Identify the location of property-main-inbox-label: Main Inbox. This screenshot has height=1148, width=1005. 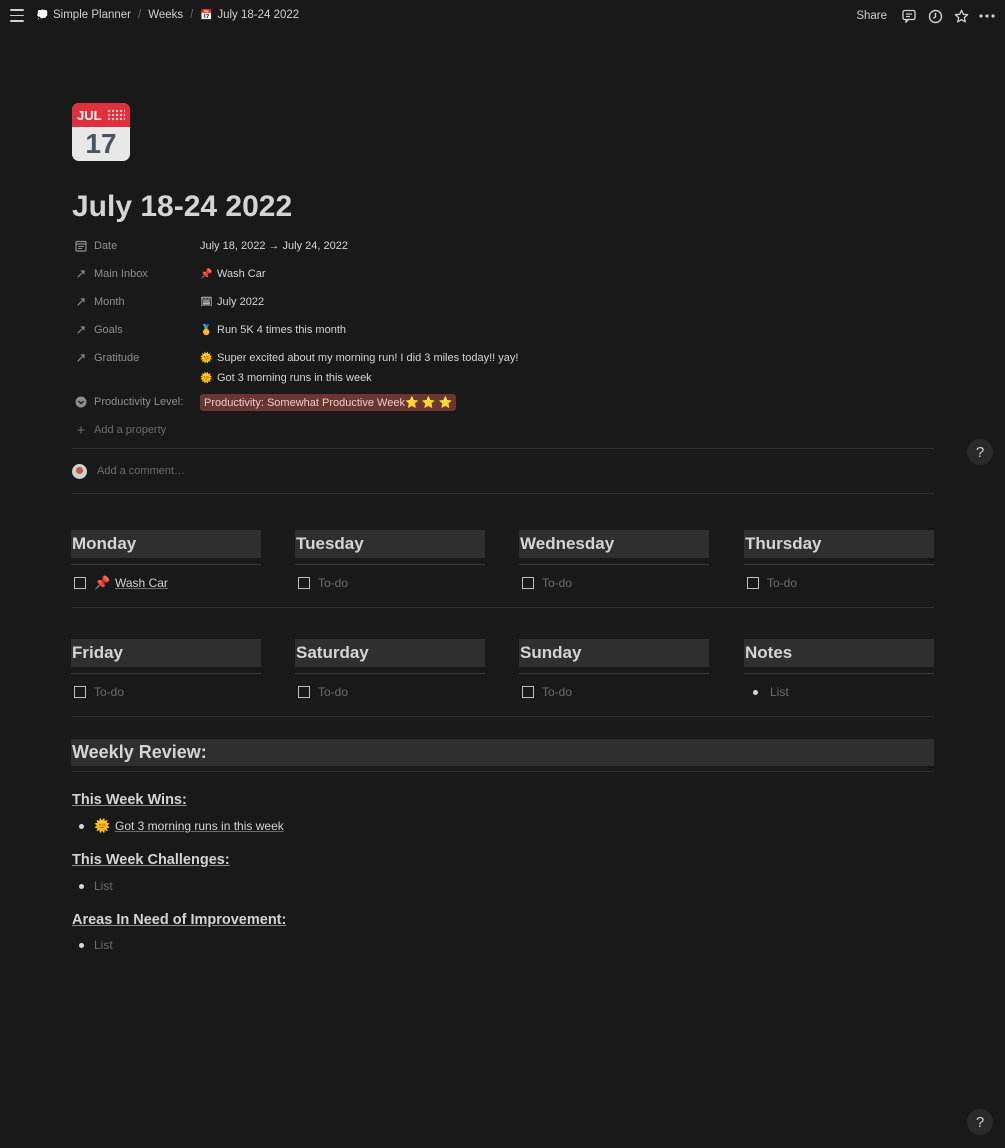
(121, 274).